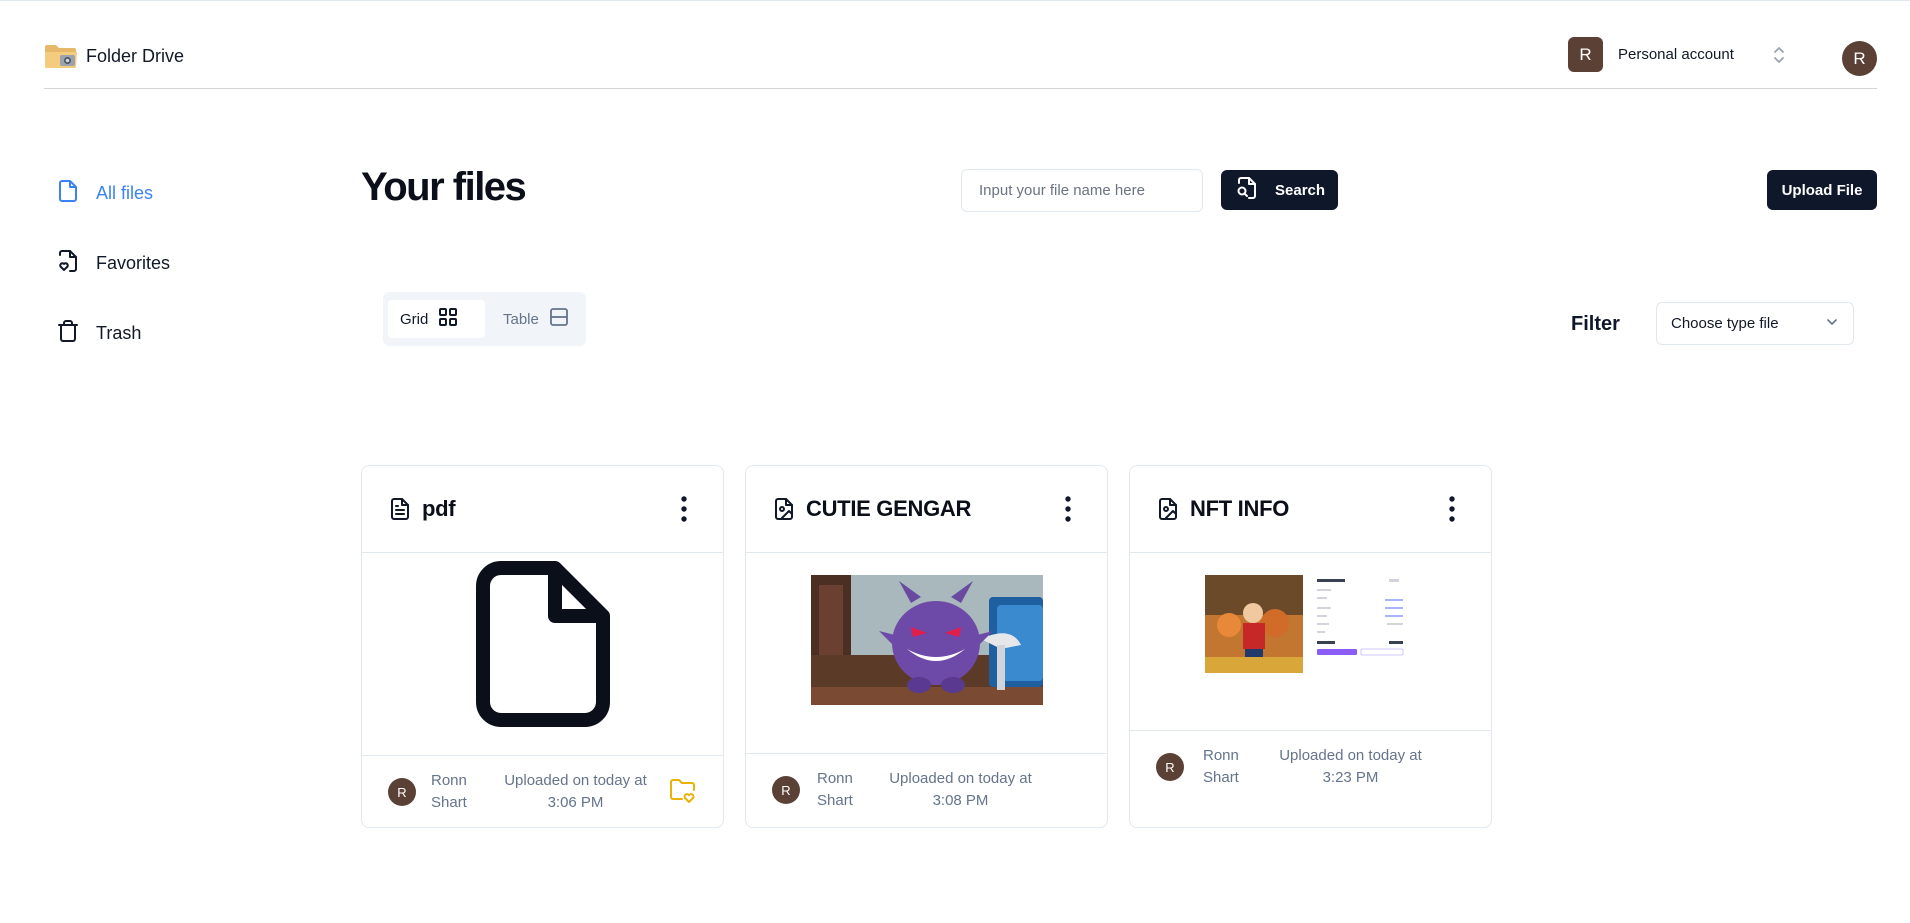  What do you see at coordinates (683, 791) in the screenshot?
I see `folder-heart-icon` at bounding box center [683, 791].